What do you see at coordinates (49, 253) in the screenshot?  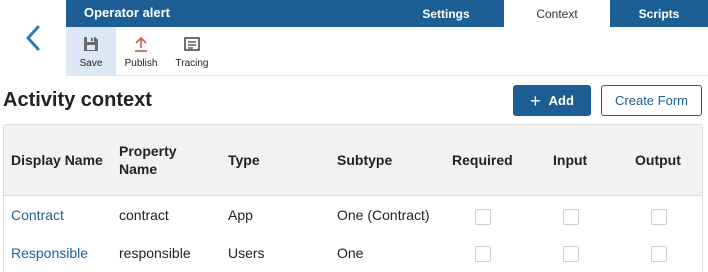 I see `row-display-name-link: Responsible` at bounding box center [49, 253].